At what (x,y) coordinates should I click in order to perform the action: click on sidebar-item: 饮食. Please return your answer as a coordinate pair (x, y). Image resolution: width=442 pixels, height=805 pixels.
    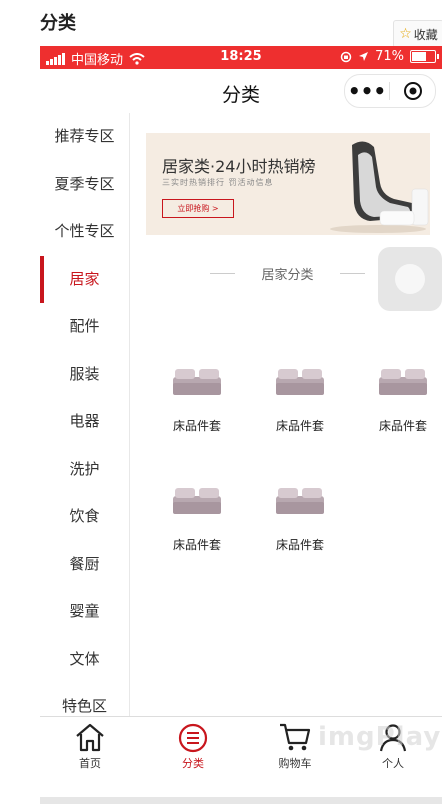
    Looking at the image, I should click on (84, 517).